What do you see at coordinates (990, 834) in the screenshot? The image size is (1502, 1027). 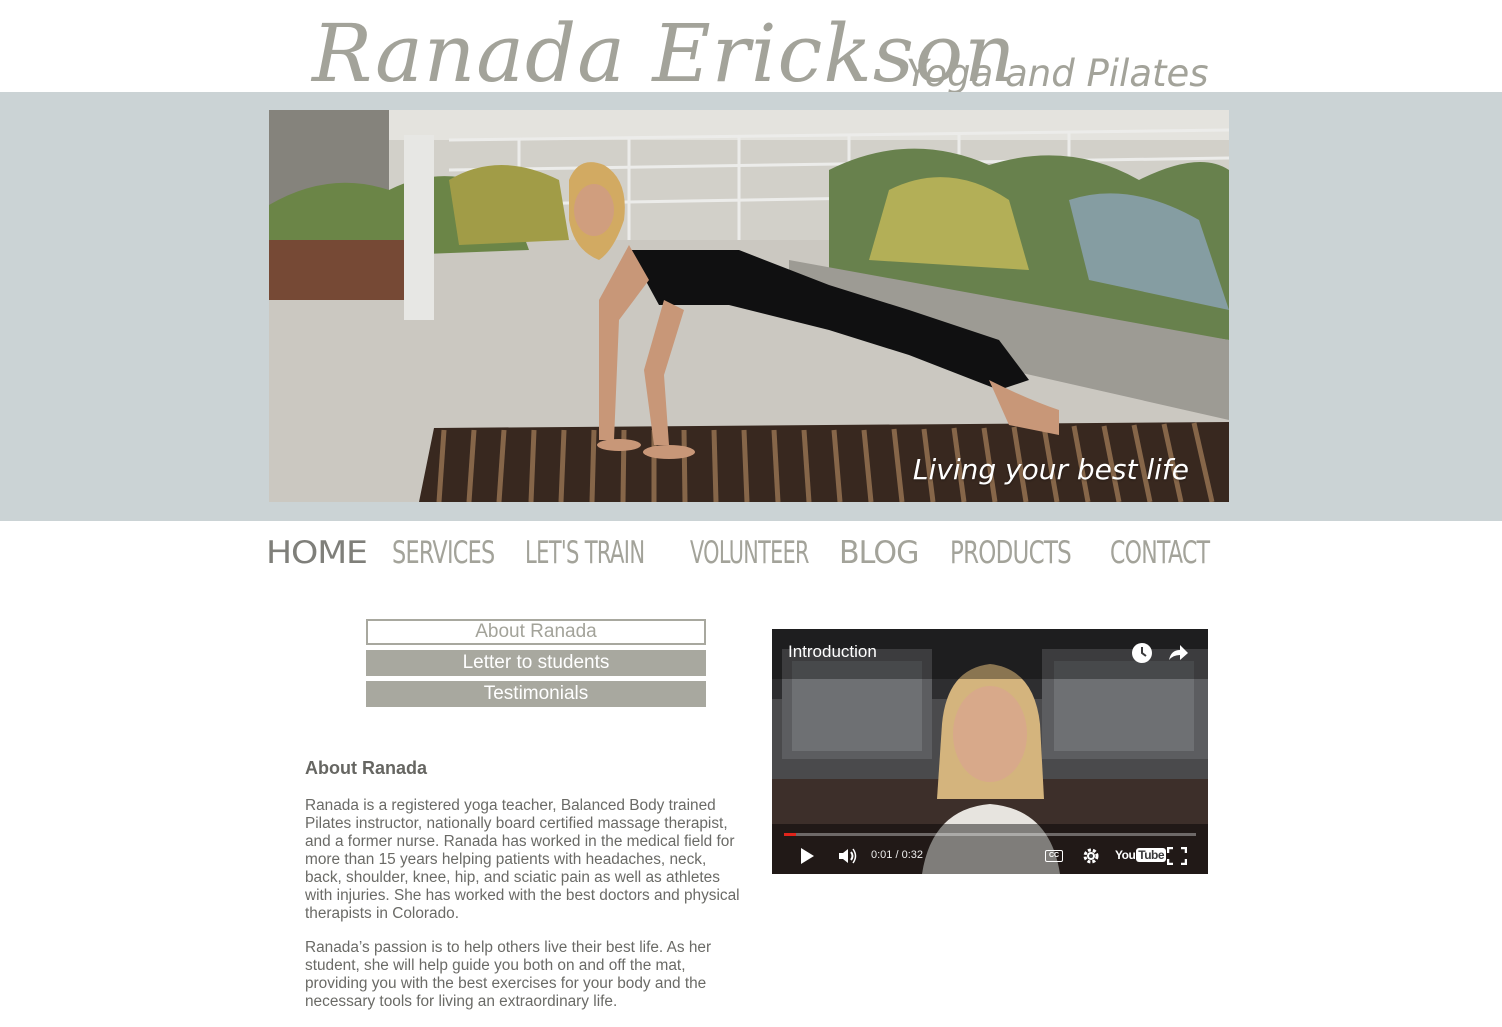 I see `progress-track` at bounding box center [990, 834].